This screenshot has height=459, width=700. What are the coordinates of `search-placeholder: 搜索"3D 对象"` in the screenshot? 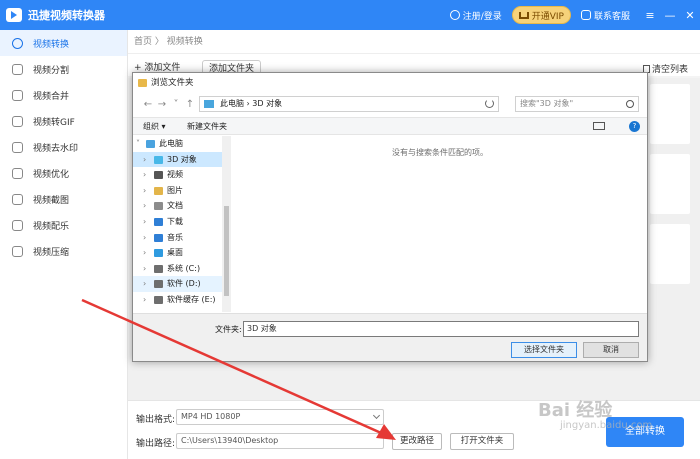 It's located at (547, 103).